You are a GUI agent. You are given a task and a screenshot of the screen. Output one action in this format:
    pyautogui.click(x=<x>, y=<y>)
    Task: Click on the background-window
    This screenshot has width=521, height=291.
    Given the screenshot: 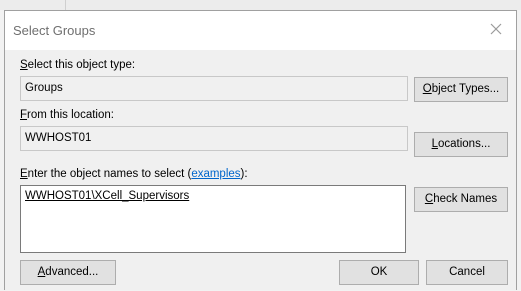 What is the action you would take?
    pyautogui.click(x=260, y=5)
    